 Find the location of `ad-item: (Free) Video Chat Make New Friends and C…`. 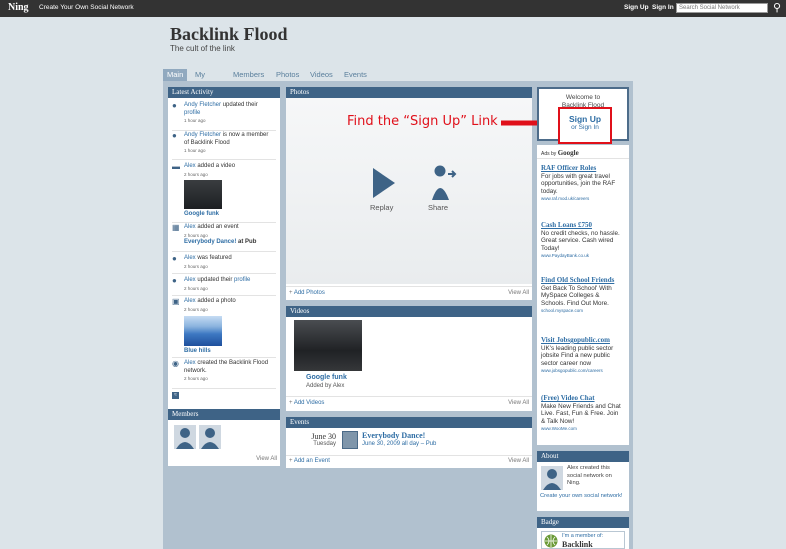

ad-item: (Free) Video Chat Make New Friends and C… is located at coordinates (582, 413).